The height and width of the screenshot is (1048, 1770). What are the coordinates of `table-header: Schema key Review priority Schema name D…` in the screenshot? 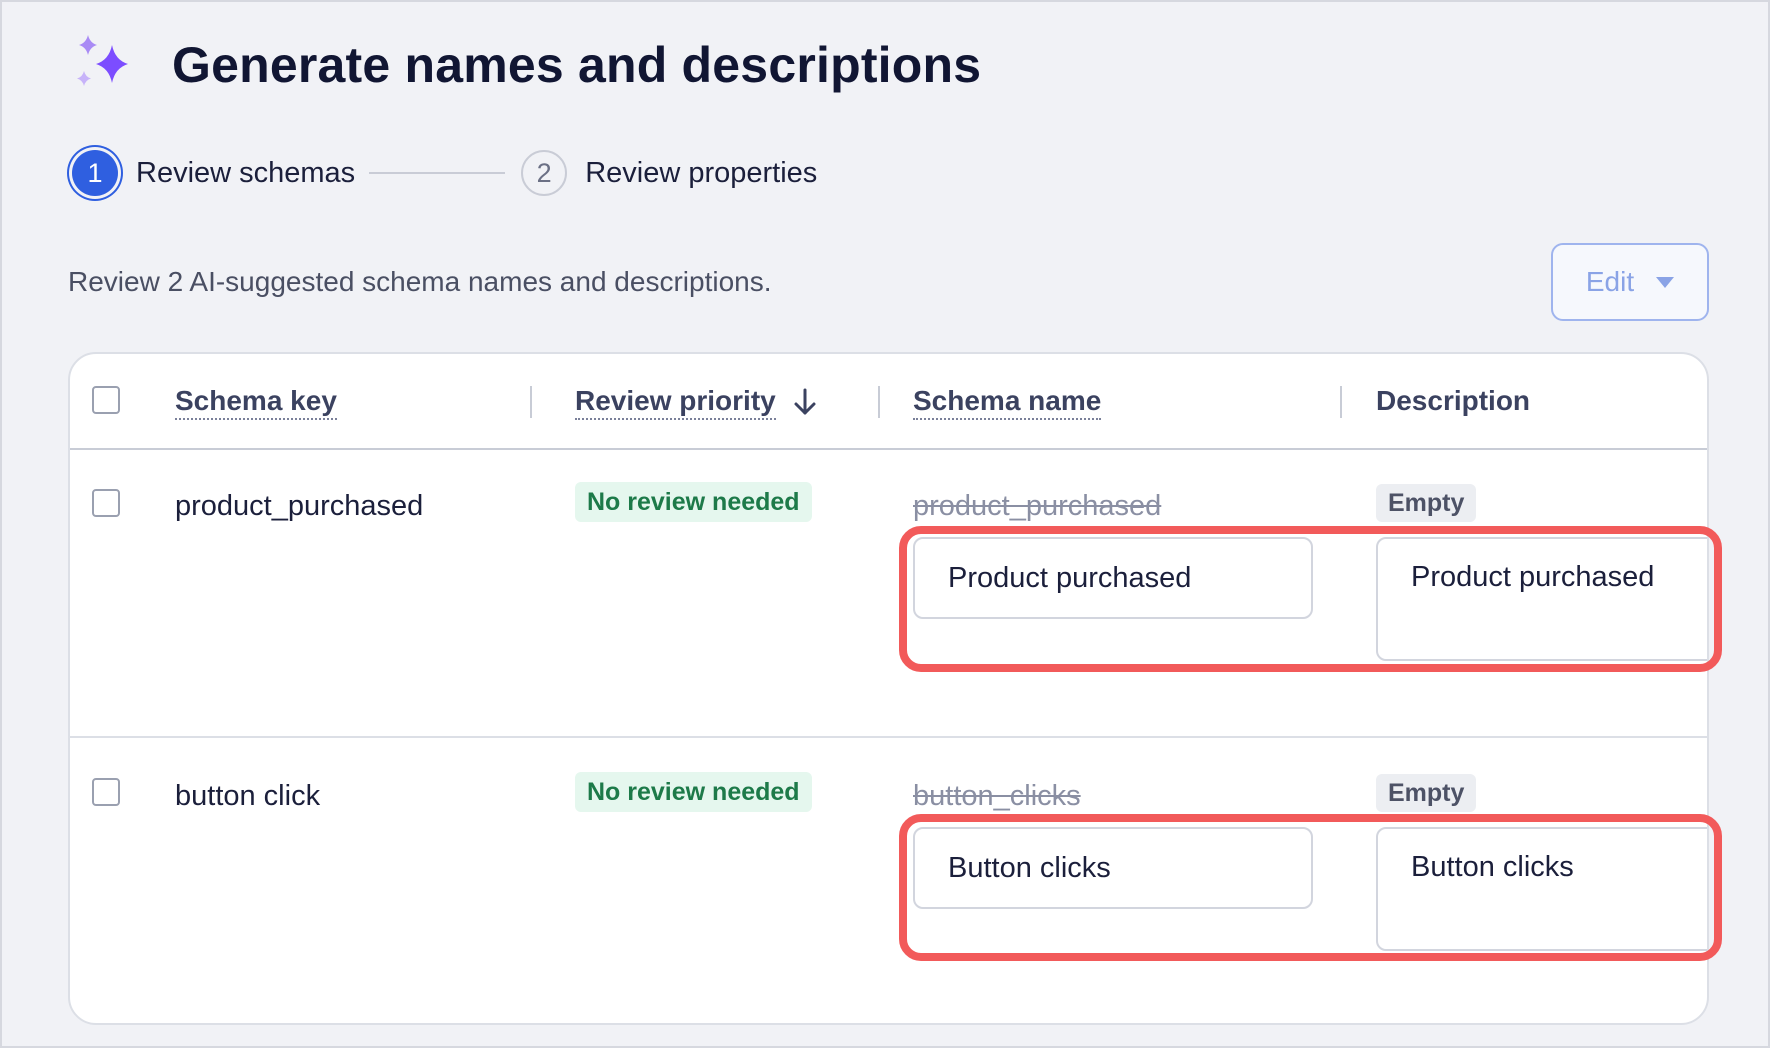 It's located at (888, 402).